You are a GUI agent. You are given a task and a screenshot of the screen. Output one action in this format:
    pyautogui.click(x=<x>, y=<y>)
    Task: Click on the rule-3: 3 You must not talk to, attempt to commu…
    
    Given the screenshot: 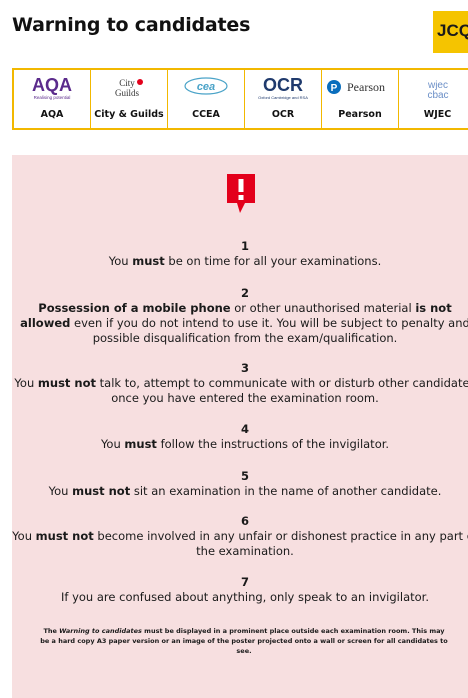 What is the action you would take?
    pyautogui.click(x=240, y=383)
    